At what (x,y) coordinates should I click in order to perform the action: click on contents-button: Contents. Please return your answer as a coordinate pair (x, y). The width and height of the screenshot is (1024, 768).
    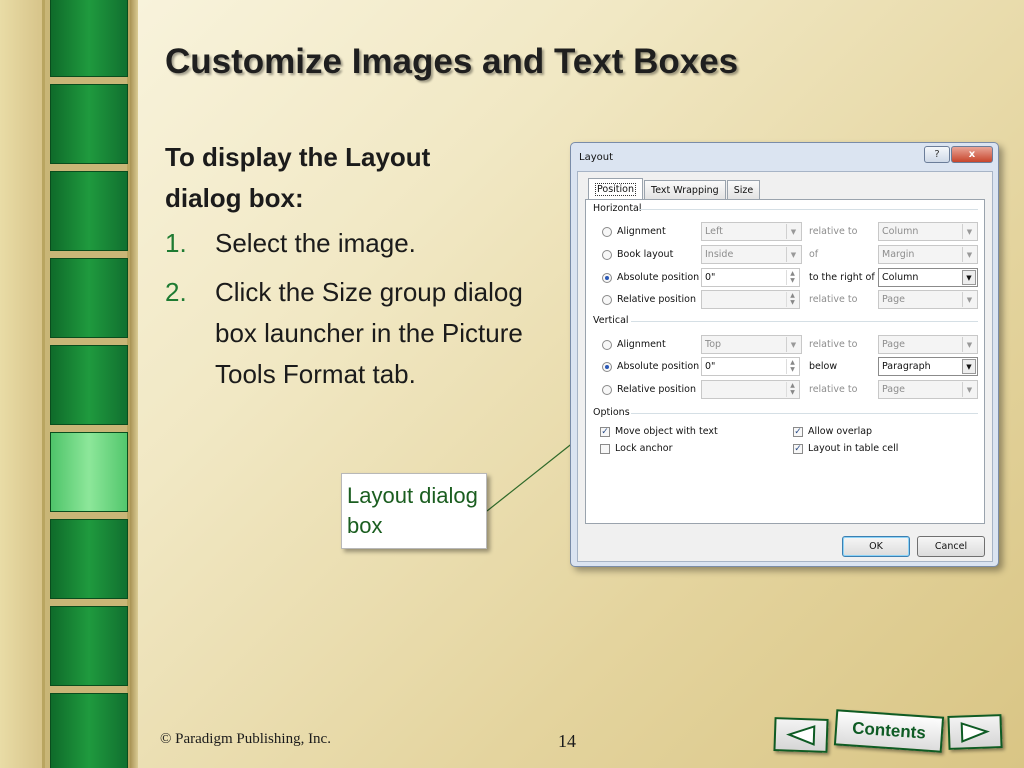
    Looking at the image, I should click on (889, 731).